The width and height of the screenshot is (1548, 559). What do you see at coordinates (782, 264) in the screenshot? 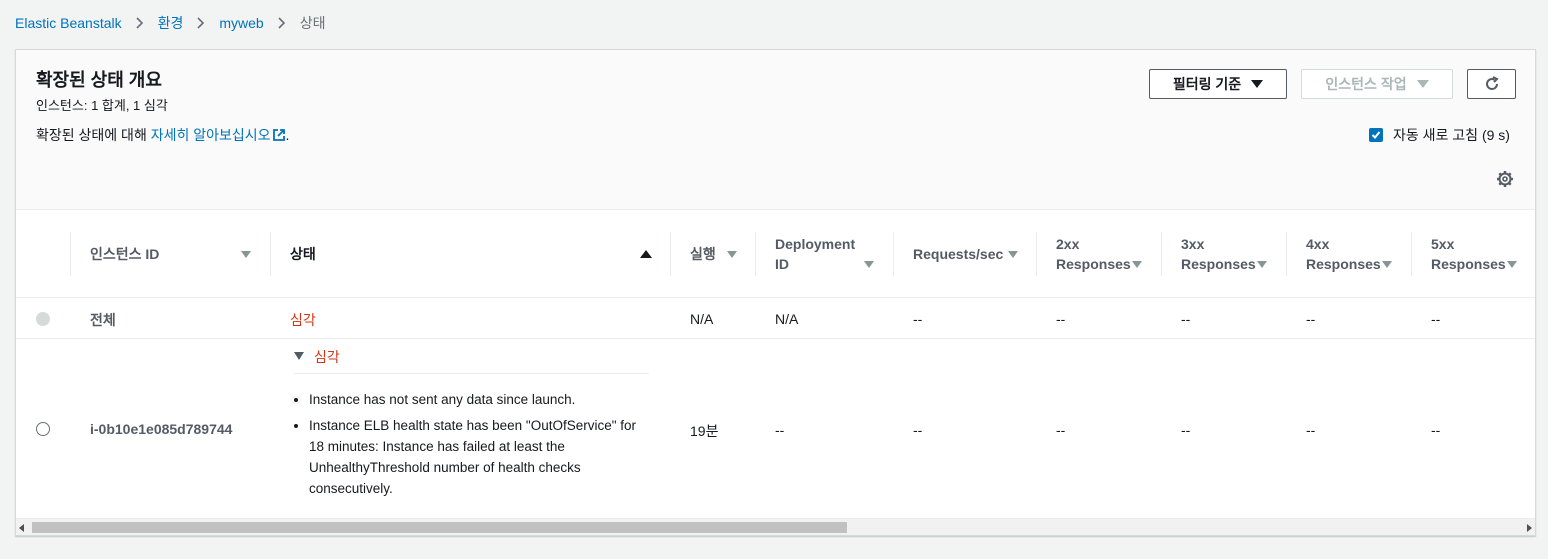
I see `column-label-line2: ID` at bounding box center [782, 264].